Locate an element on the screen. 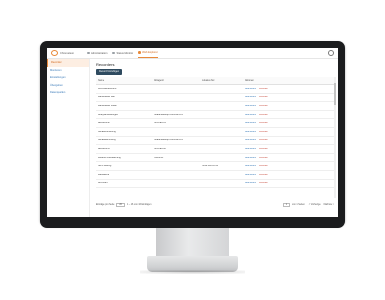  row-name: LabBrowser Lab is located at coordinates (106, 97).